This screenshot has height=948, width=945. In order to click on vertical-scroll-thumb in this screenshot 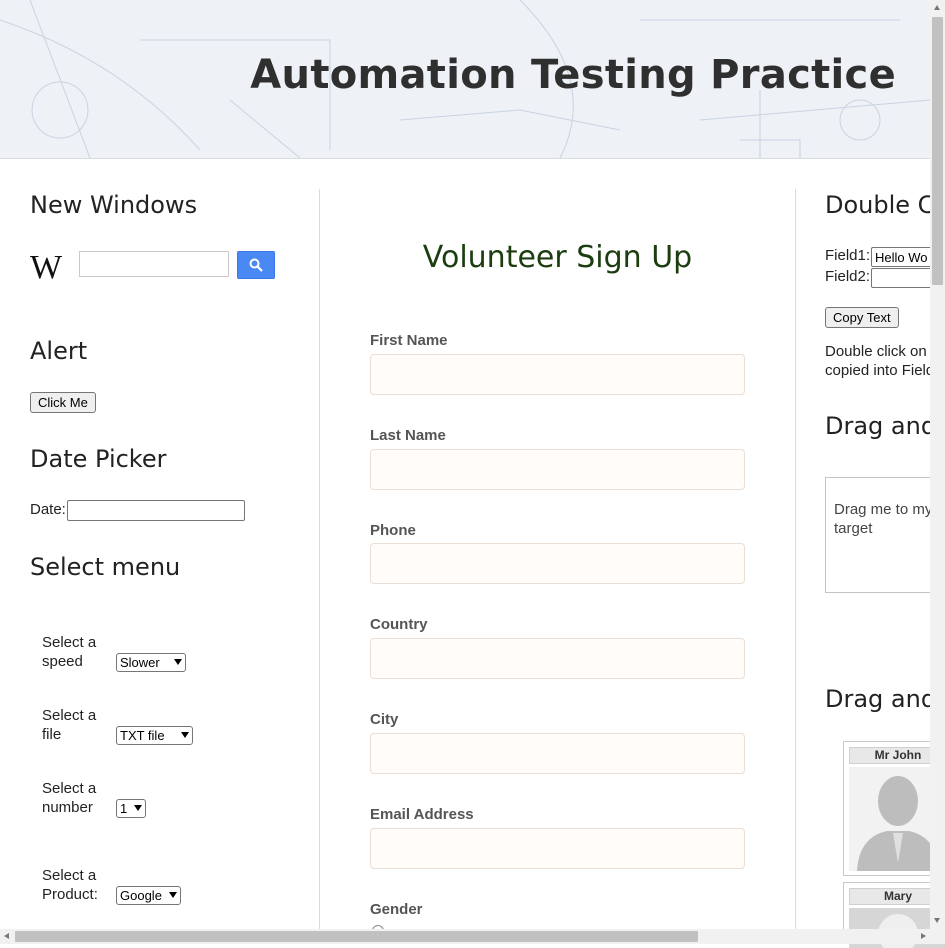, I will do `click(937, 151)`.